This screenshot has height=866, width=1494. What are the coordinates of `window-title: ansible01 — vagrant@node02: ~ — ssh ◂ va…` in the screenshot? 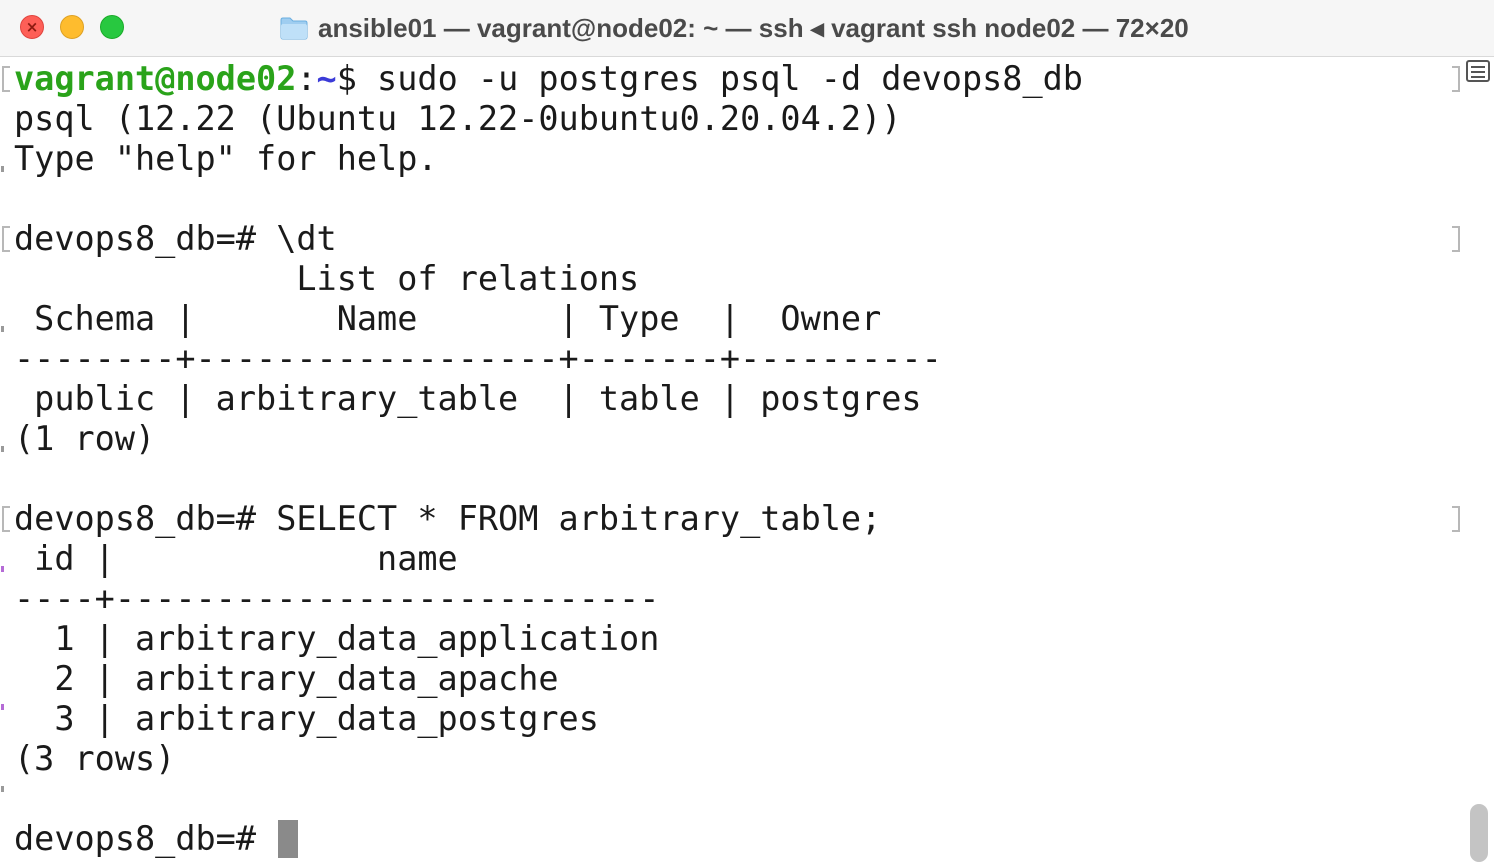 It's located at (753, 27).